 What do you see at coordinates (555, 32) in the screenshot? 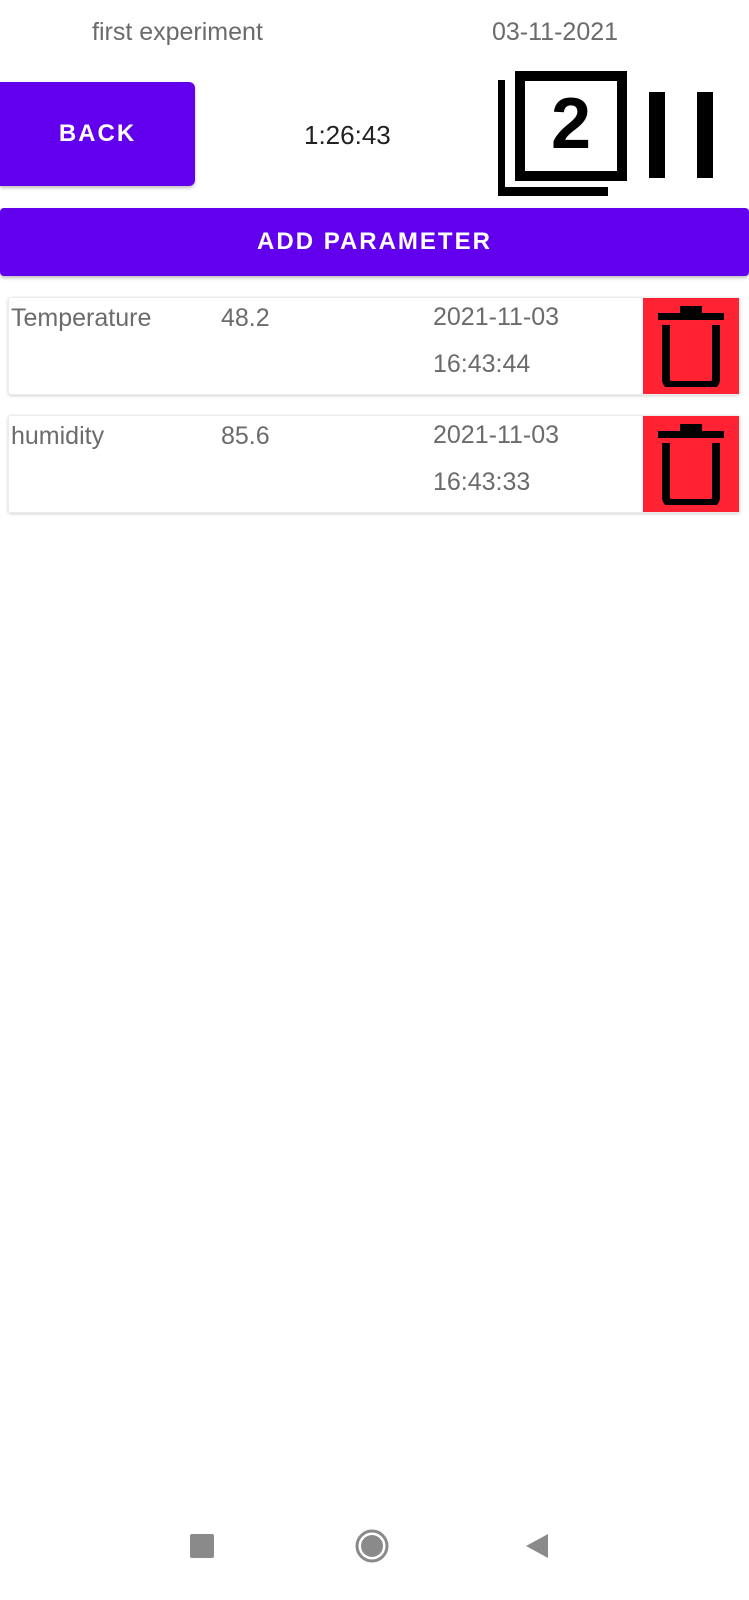
I see `experiment-date: 03-11-2021` at bounding box center [555, 32].